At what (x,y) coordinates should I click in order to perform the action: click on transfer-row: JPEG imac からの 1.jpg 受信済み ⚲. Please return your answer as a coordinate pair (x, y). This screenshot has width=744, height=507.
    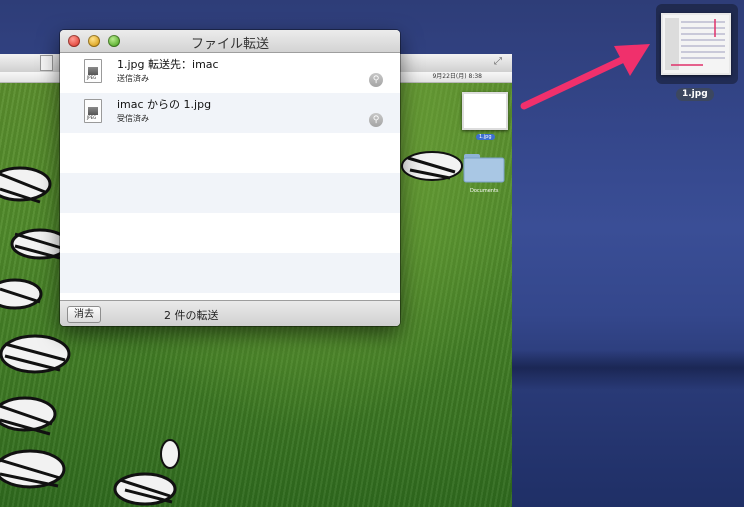
    Looking at the image, I should click on (230, 113).